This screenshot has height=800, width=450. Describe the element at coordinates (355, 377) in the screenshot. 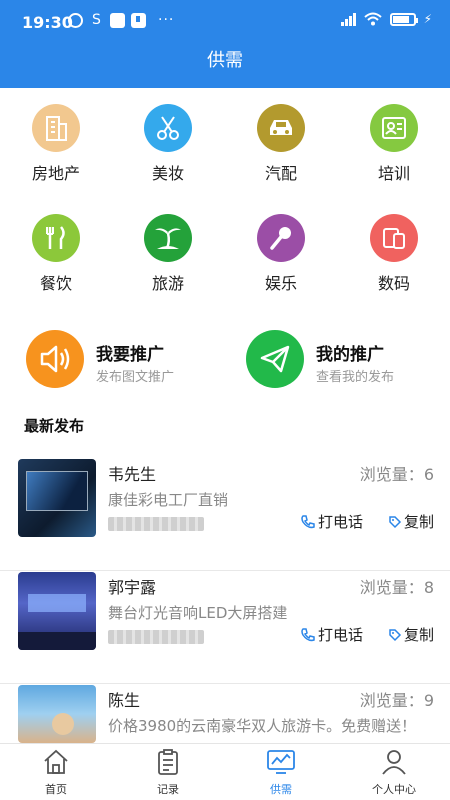

I see `my-promotions-subtitle: 查看我的发布` at that location.